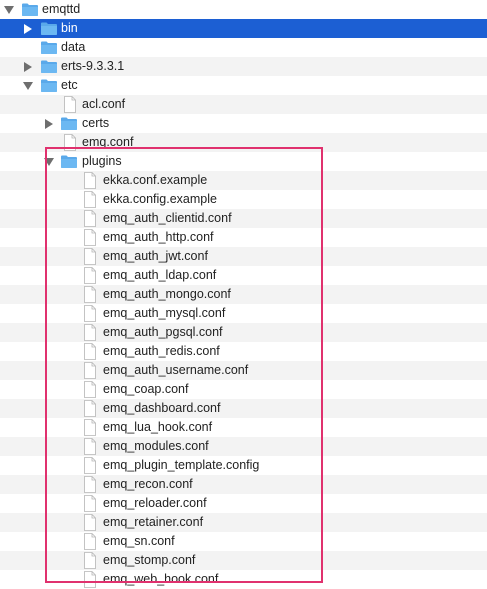 The width and height of the screenshot is (487, 589). What do you see at coordinates (160, 199) in the screenshot?
I see `tree-row-label: ekka.config.example` at bounding box center [160, 199].